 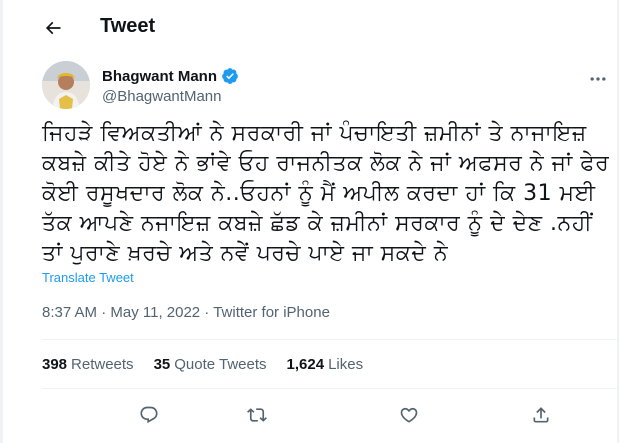 I want to click on likes-label: Likes, so click(x=346, y=364).